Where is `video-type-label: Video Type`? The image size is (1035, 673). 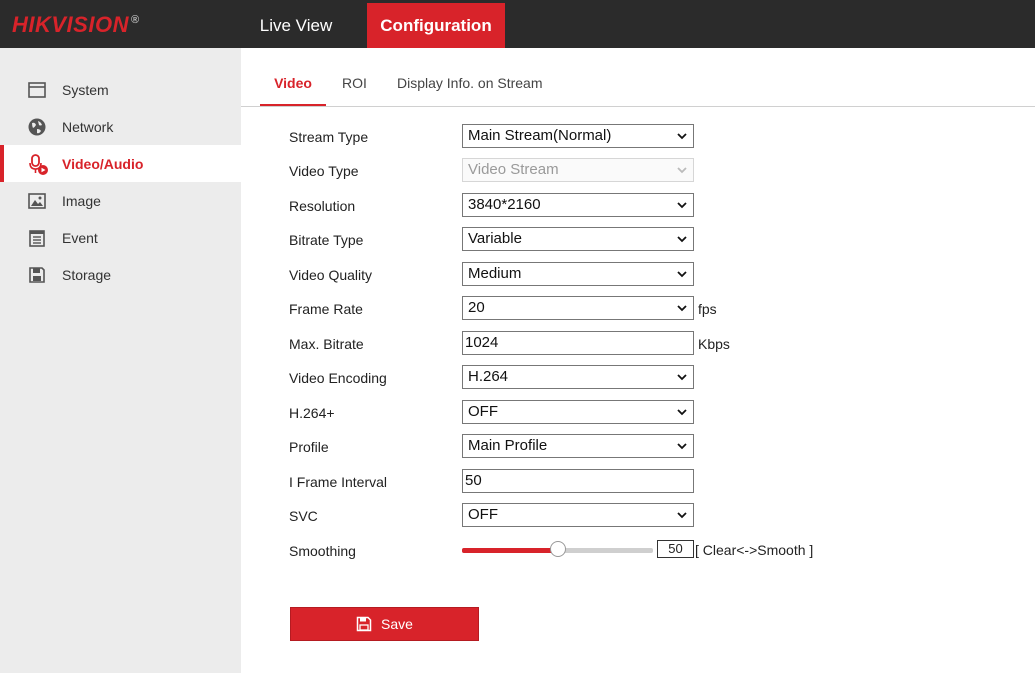
video-type-label: Video Type is located at coordinates (324, 171).